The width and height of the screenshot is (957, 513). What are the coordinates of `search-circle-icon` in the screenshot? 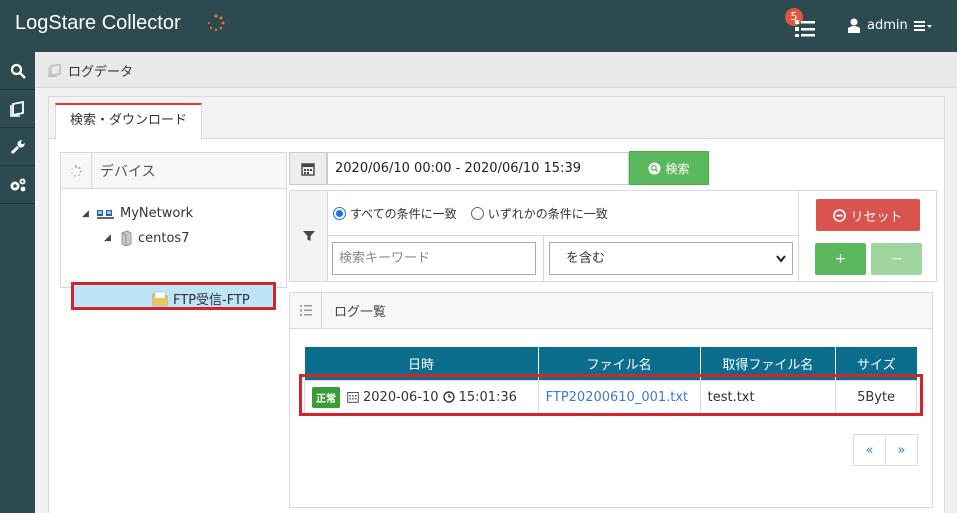 It's located at (654, 168).